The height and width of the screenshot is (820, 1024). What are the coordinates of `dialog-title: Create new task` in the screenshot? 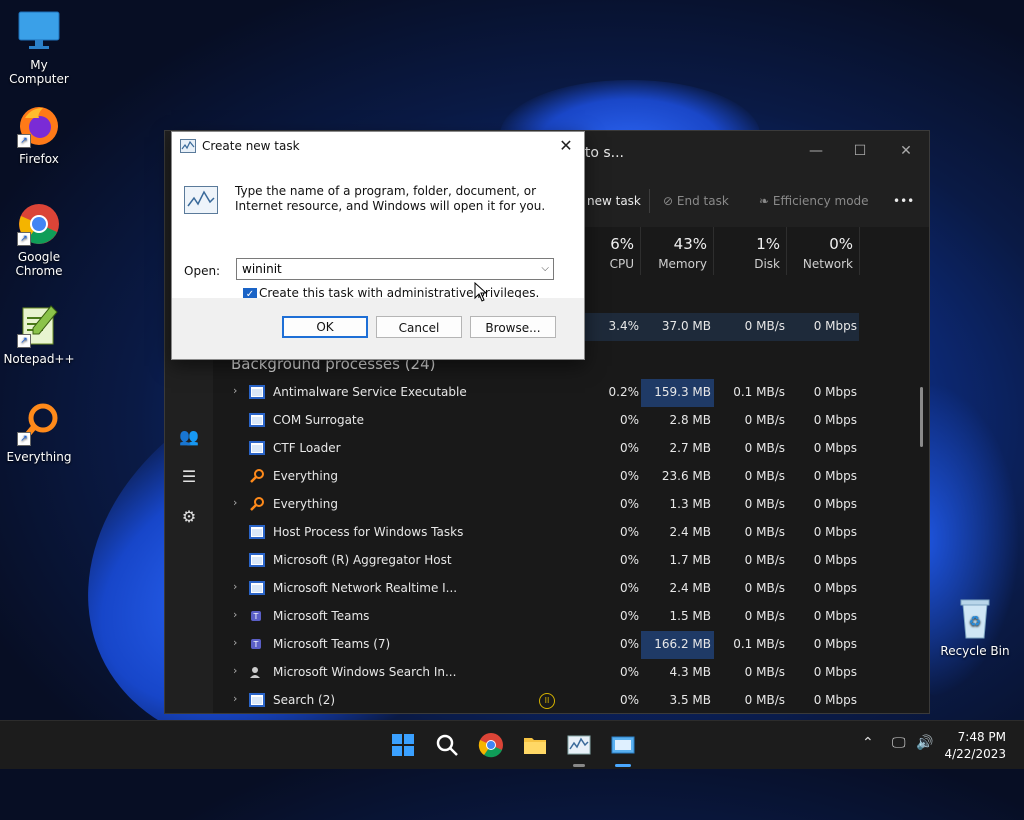 It's located at (251, 146).